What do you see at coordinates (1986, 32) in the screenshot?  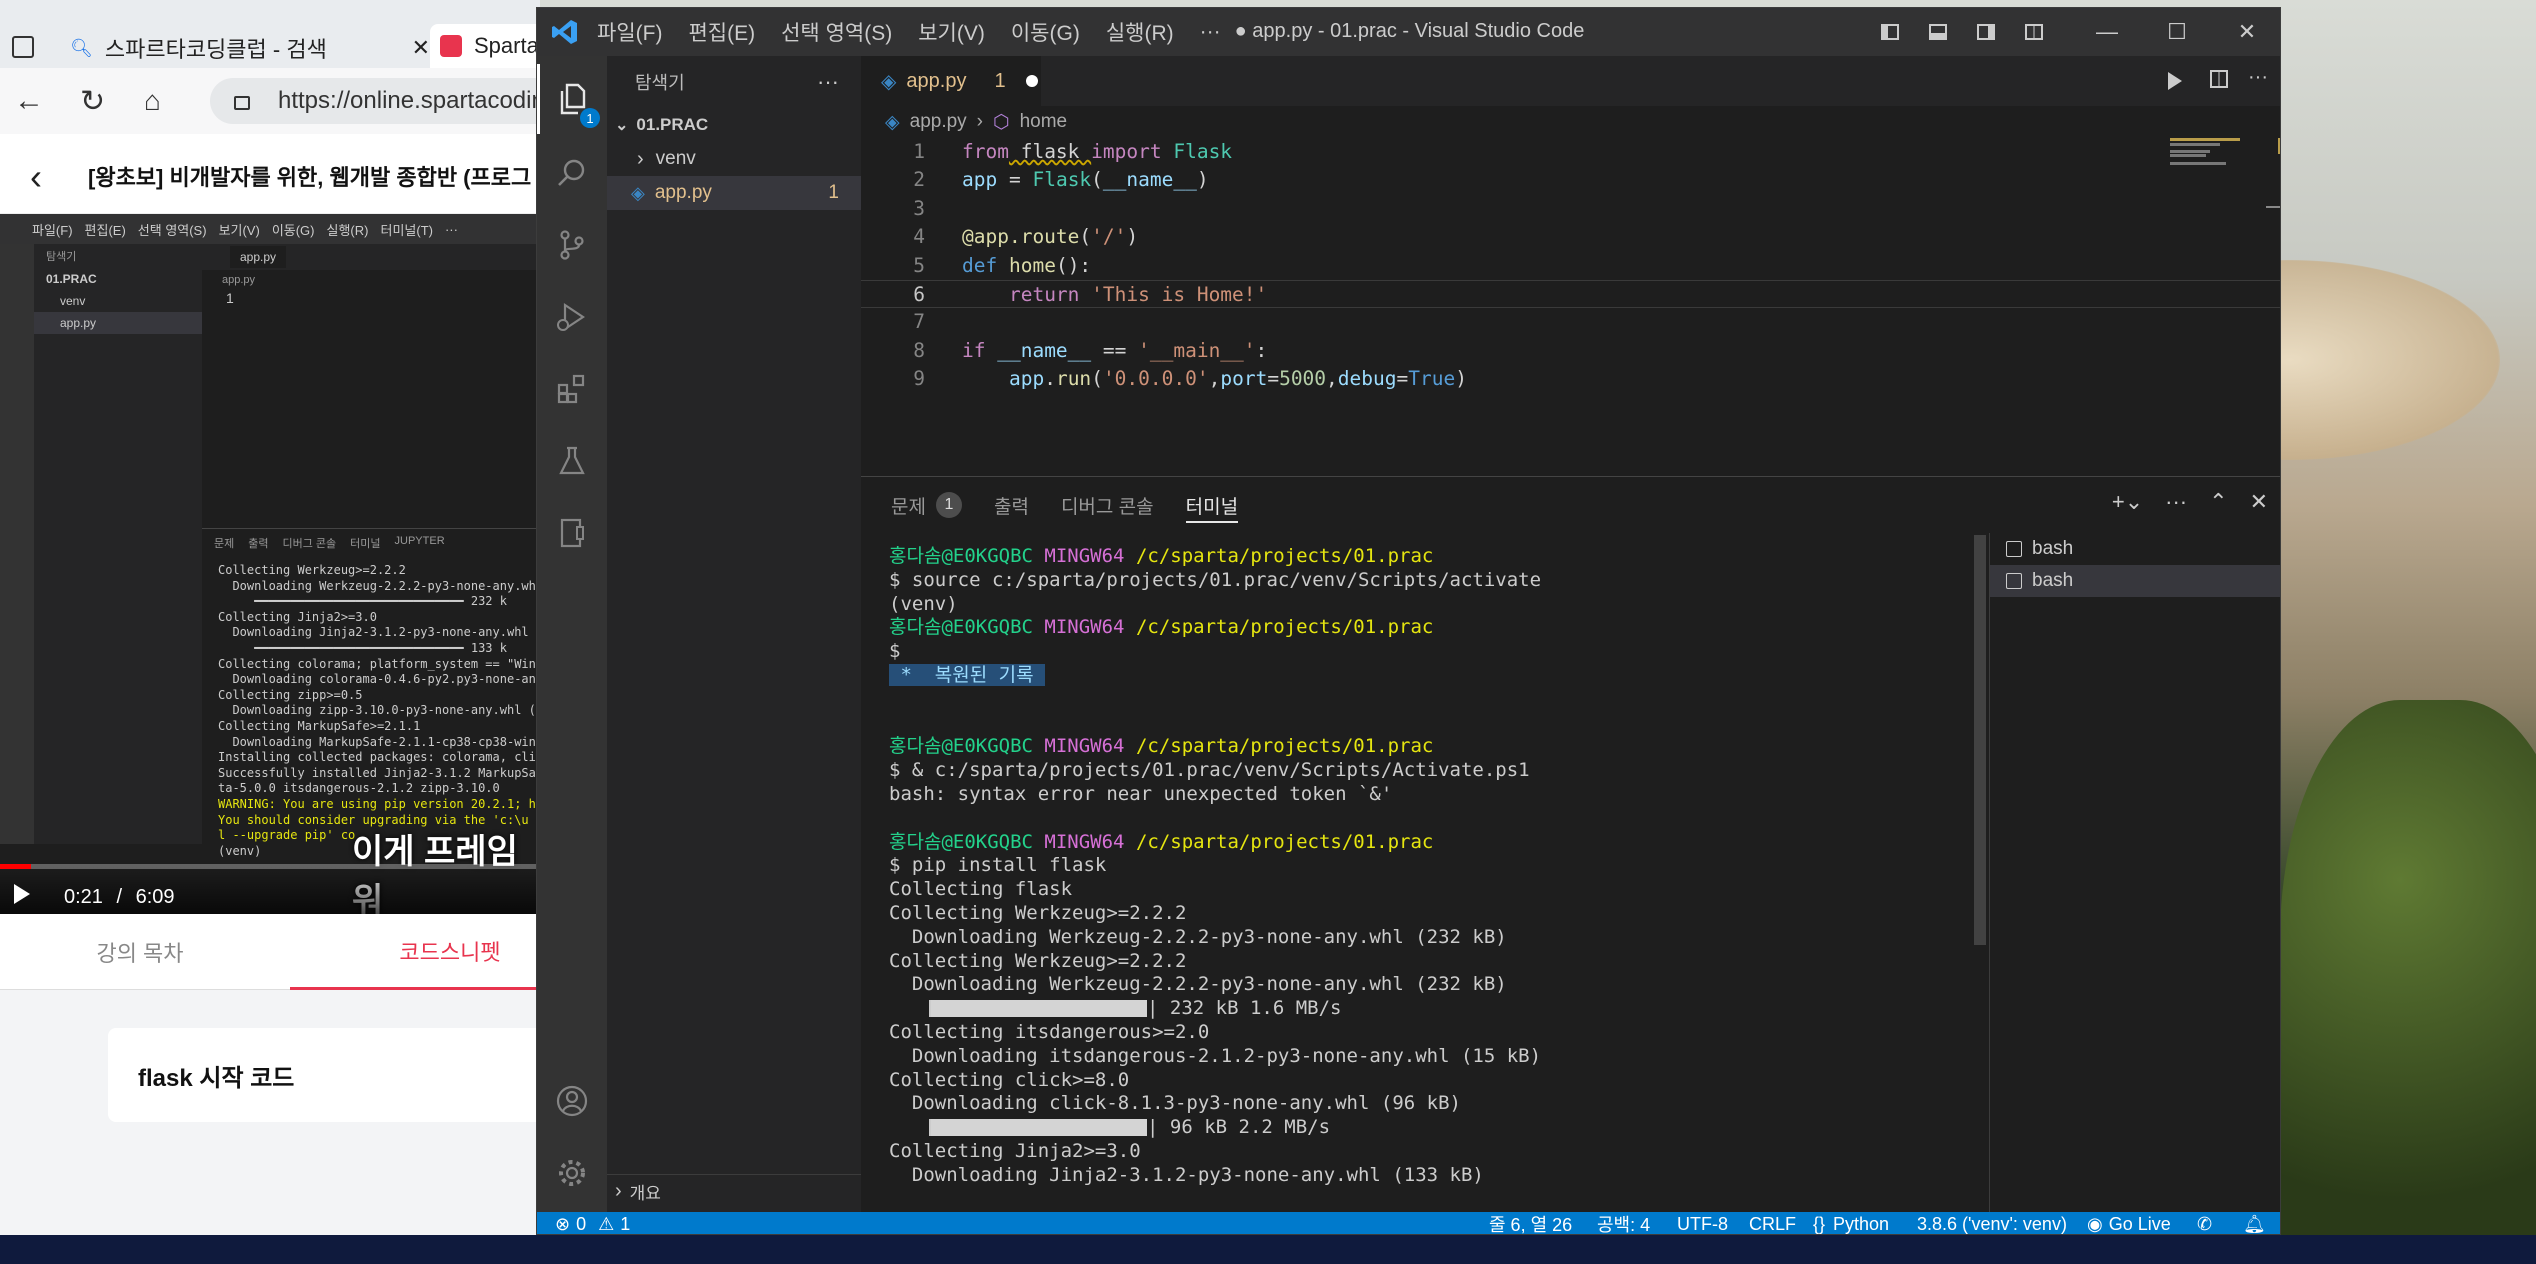 I see `toggle-secondary-sidebar-icon` at bounding box center [1986, 32].